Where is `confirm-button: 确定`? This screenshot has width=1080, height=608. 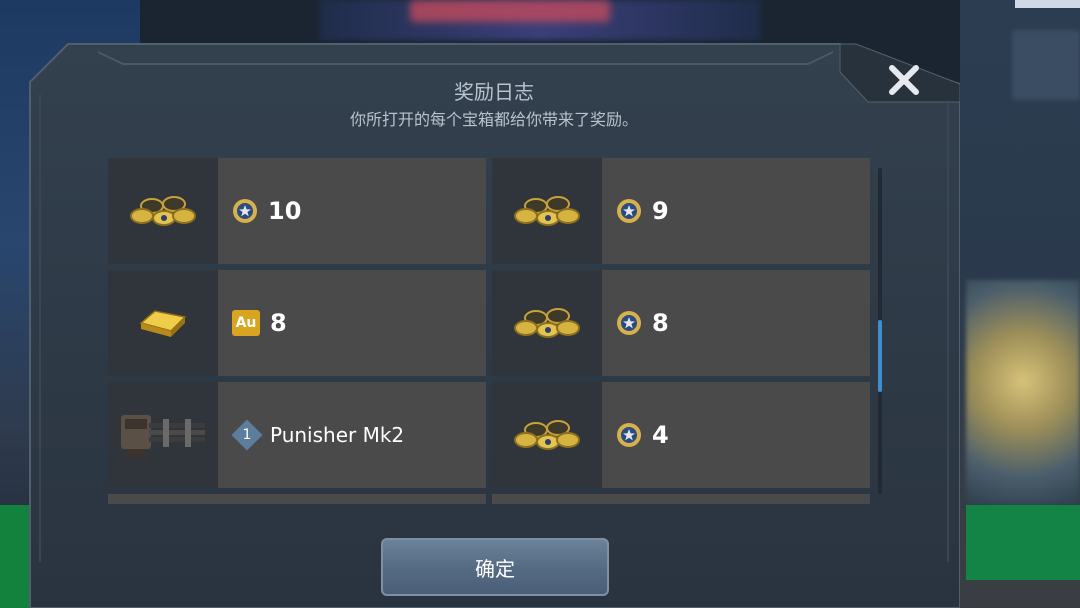
confirm-button: 确定 is located at coordinates (495, 567).